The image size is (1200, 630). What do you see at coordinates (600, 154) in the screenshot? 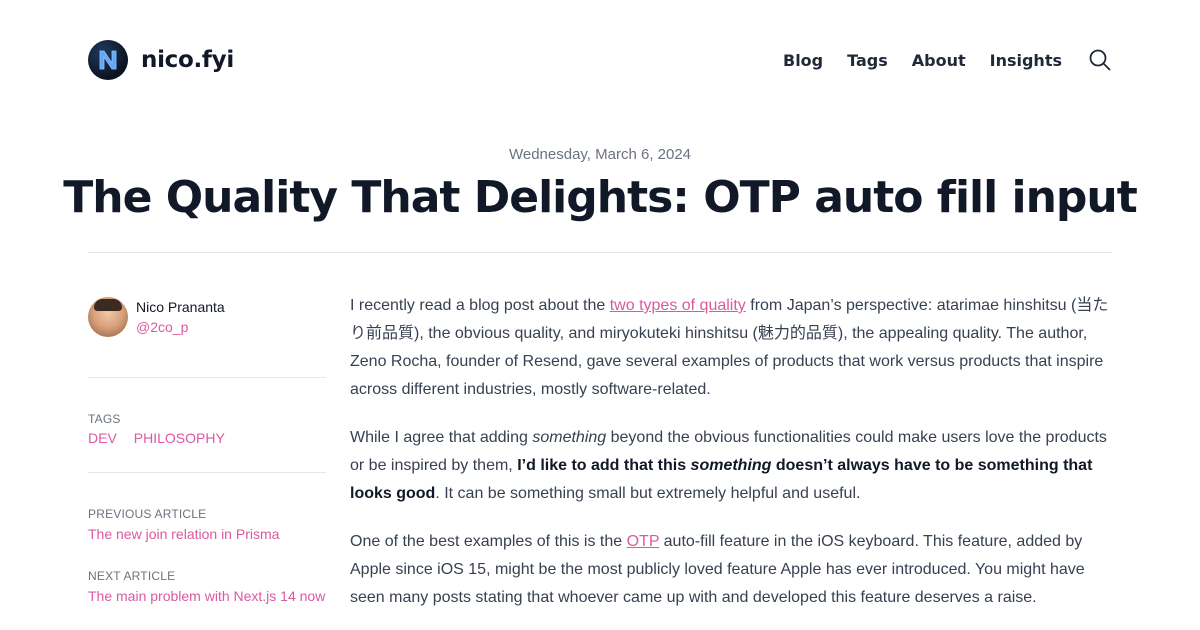
I see `post-date: Wednesday, March 6, 2024` at bounding box center [600, 154].